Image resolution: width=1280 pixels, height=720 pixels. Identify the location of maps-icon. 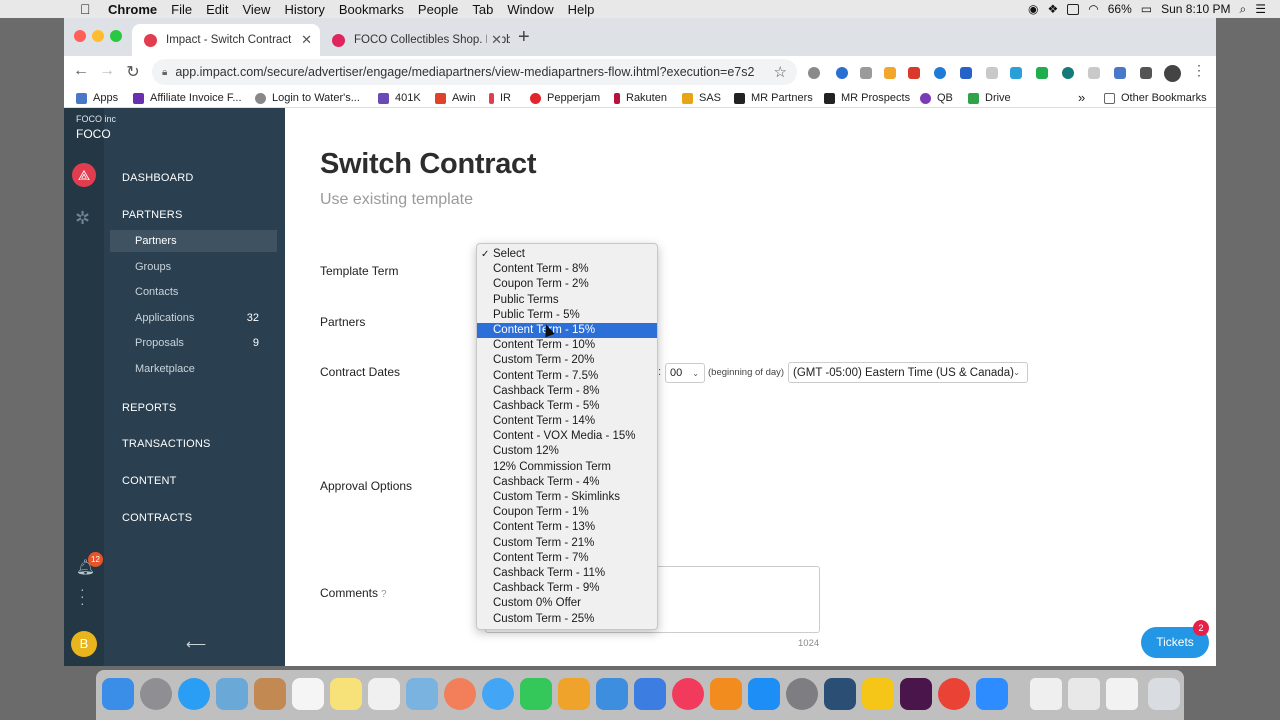
(422, 694).